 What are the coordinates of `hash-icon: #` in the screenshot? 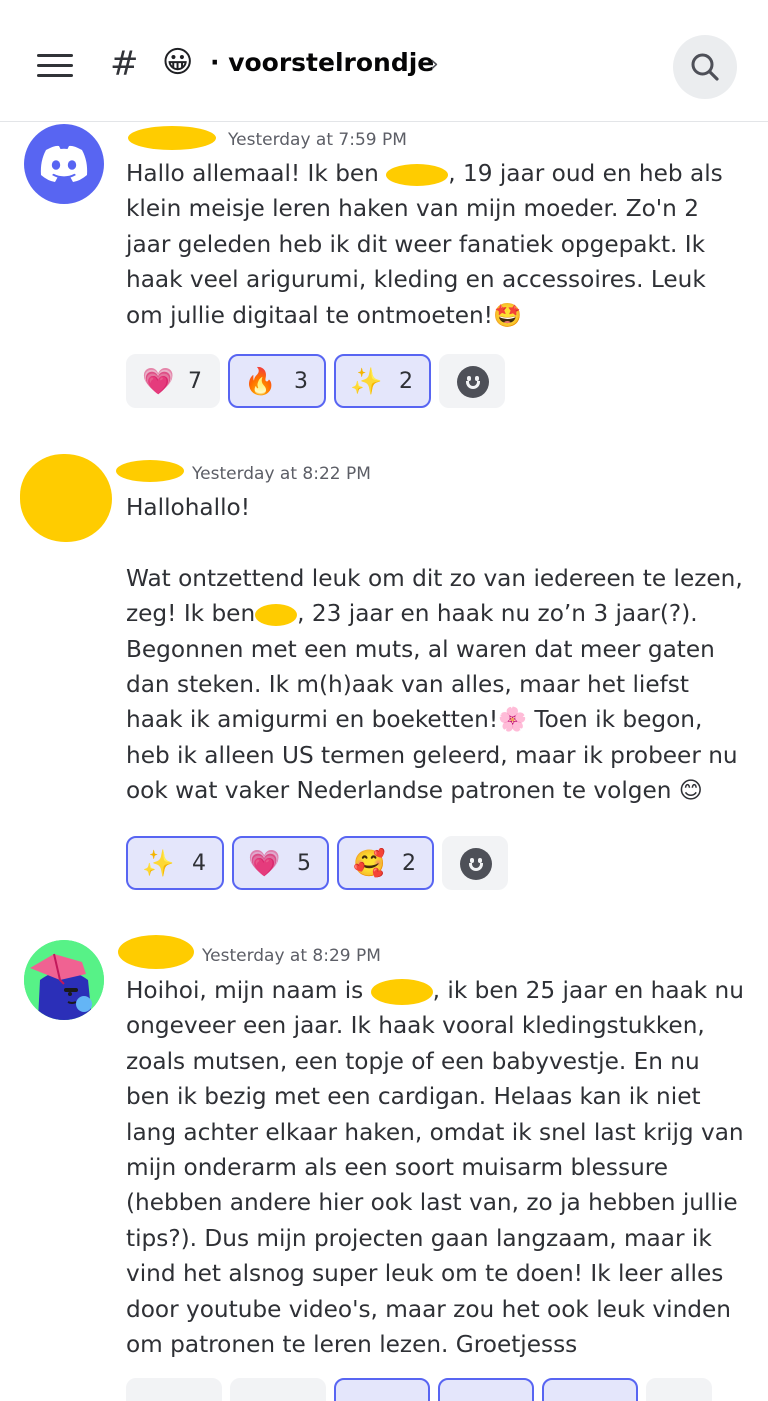 It's located at (124, 64).